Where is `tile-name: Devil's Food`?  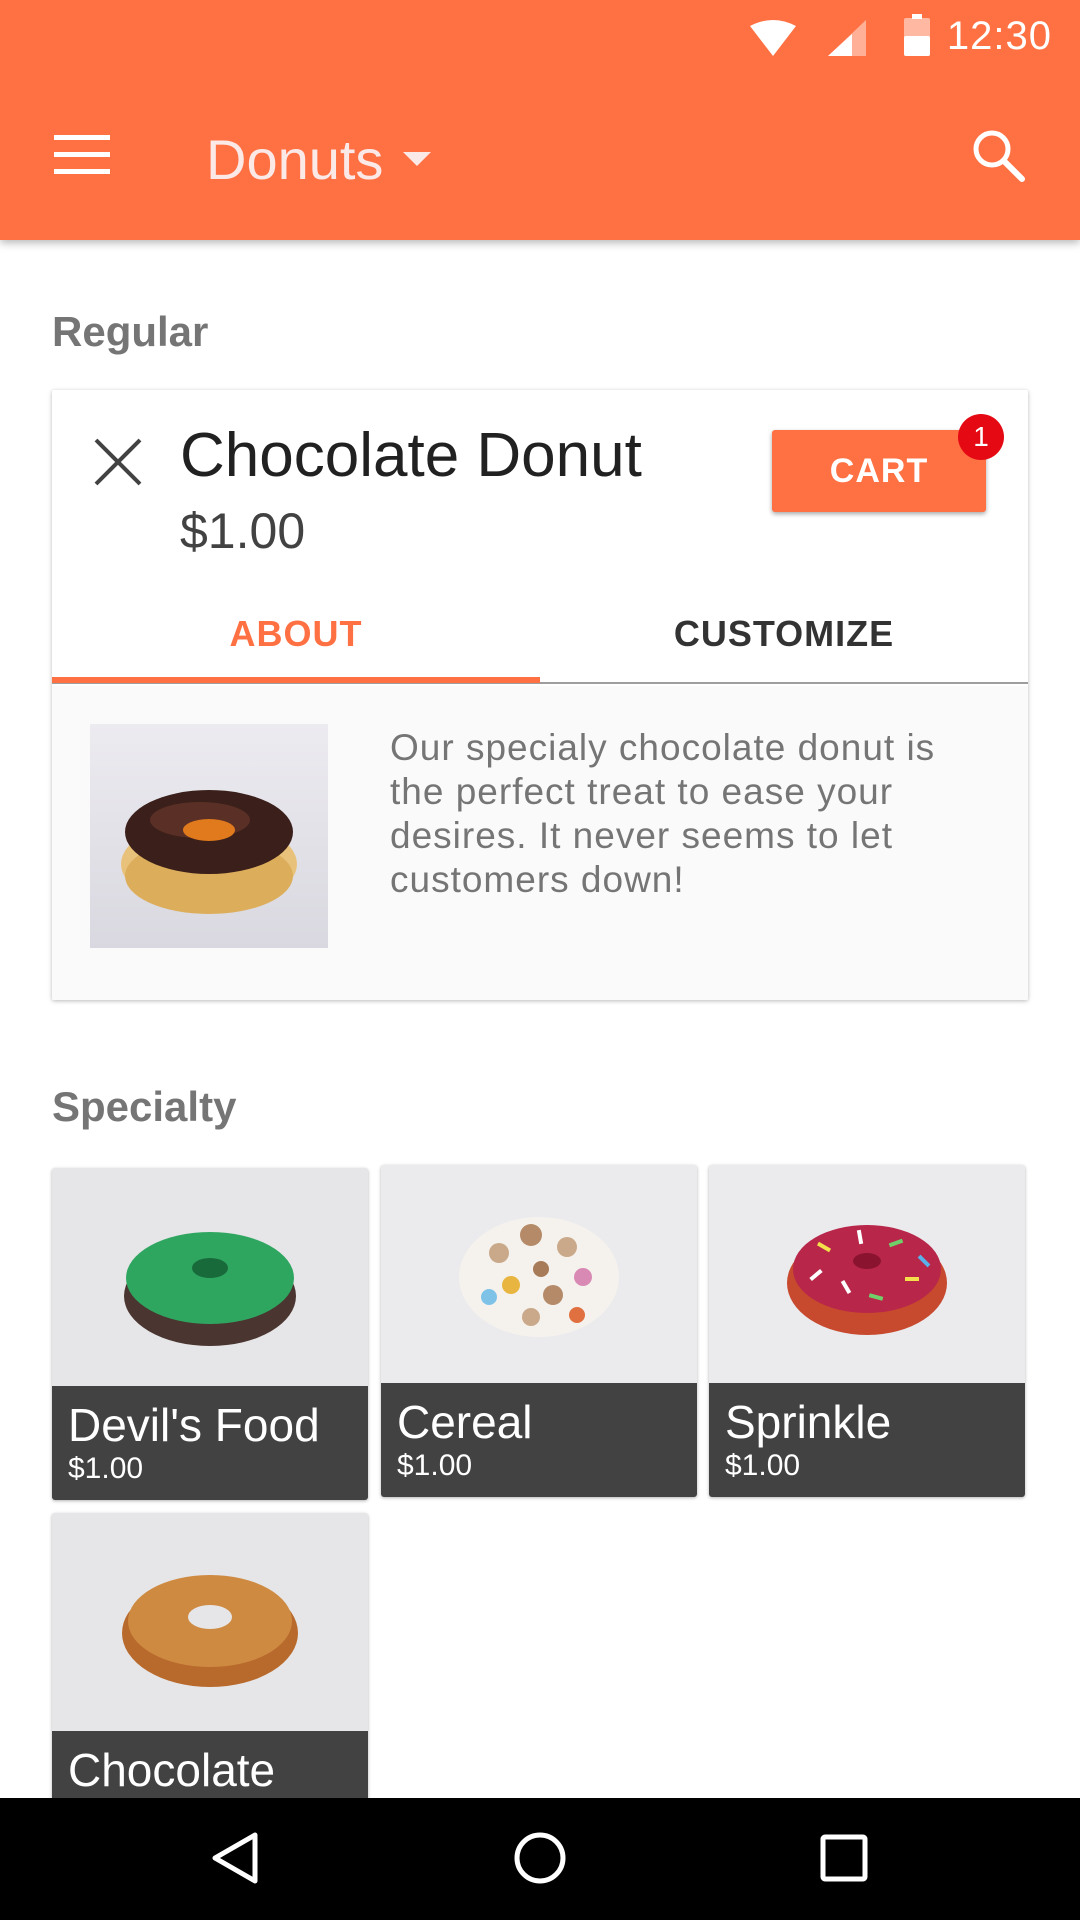
tile-name: Devil's Food is located at coordinates (194, 1425).